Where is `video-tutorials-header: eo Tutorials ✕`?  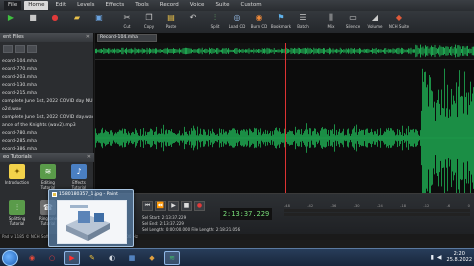
video-tutorials-header: eo Tutorials ✕ is located at coordinates (47, 157).